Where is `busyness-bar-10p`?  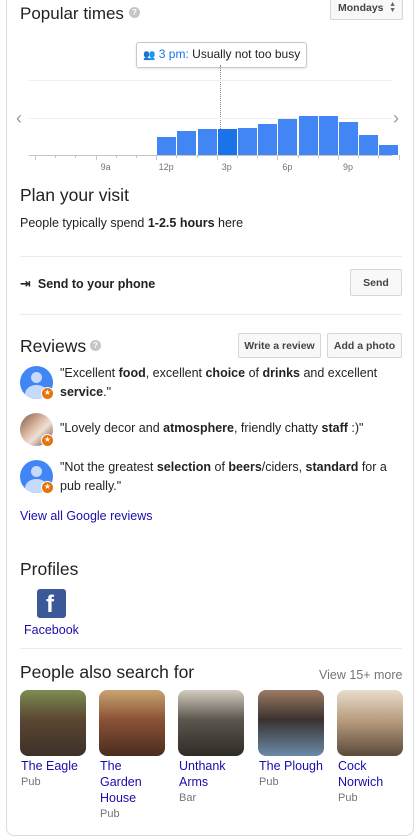 busyness-bar-10p is located at coordinates (369, 145).